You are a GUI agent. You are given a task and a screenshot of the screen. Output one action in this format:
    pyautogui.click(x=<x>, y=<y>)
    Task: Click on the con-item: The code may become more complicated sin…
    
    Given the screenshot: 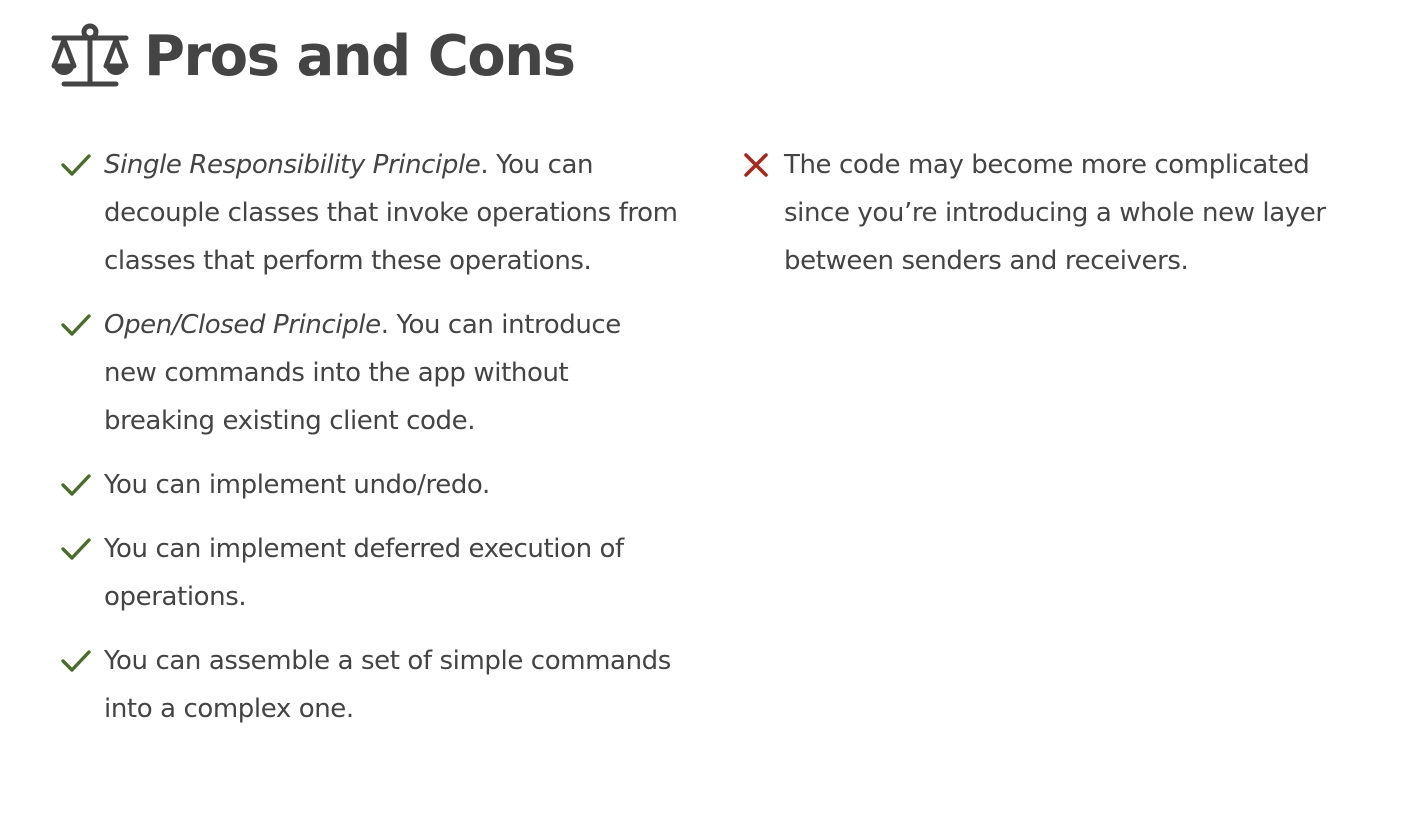 What is the action you would take?
    pyautogui.click(x=1060, y=213)
    